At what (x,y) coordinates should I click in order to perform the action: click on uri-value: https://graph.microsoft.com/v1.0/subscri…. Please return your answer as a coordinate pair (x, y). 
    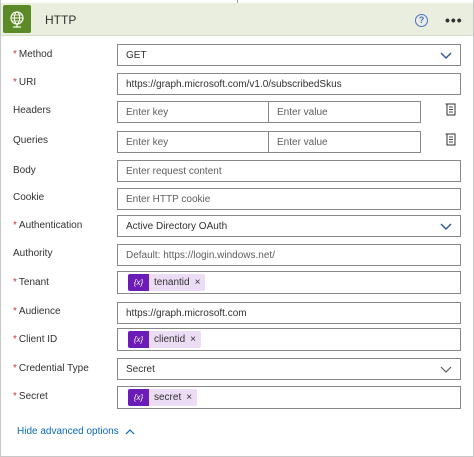
    Looking at the image, I should click on (234, 84).